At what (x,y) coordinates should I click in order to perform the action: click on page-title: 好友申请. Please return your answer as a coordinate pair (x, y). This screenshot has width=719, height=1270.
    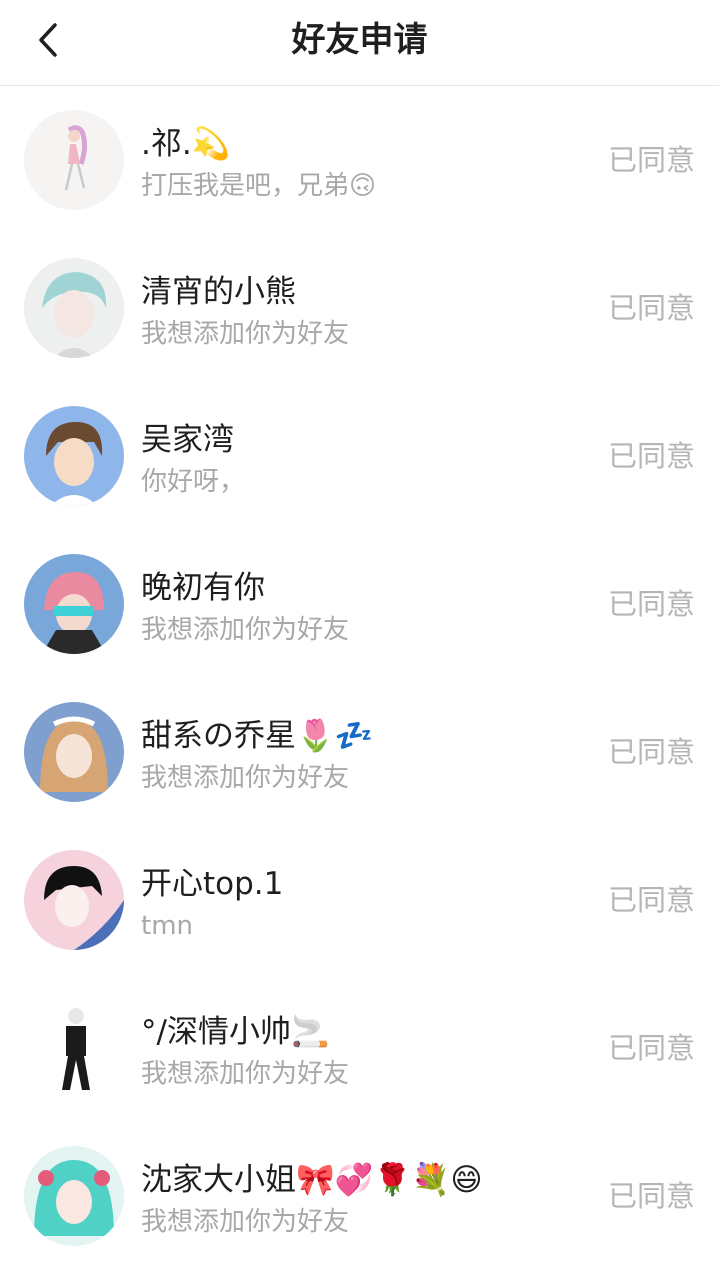
    Looking at the image, I should click on (359, 40).